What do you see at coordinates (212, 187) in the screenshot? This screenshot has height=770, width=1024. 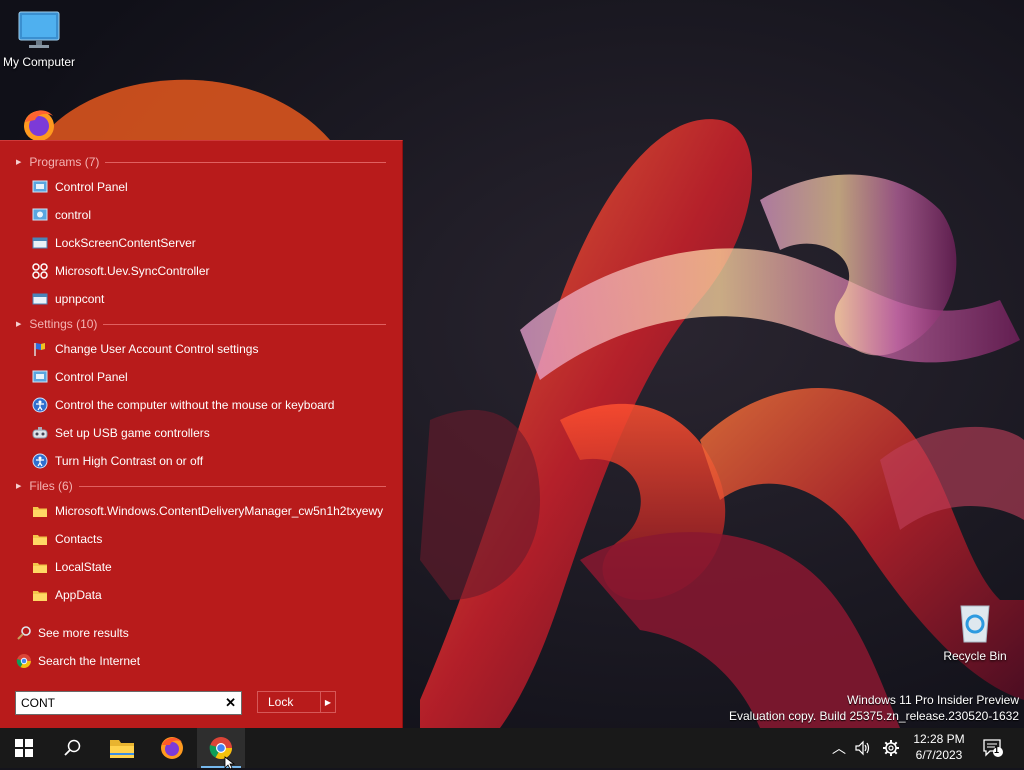 I see `result-item-control-panel: Control Panel` at bounding box center [212, 187].